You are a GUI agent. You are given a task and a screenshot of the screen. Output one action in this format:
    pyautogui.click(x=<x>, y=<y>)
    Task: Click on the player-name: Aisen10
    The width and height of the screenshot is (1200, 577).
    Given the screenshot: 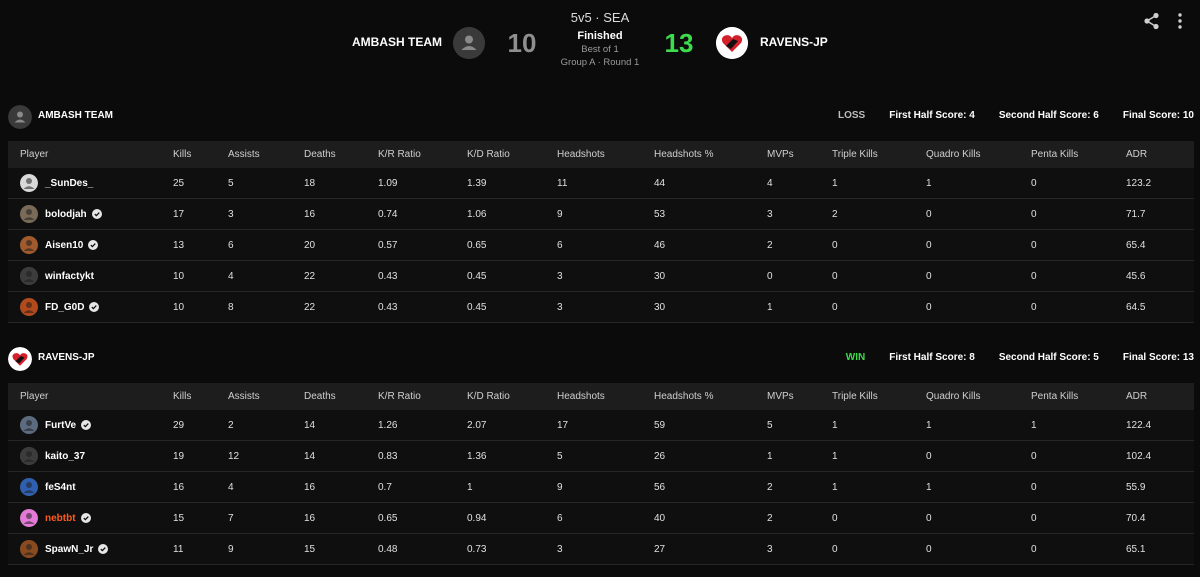 What is the action you would take?
    pyautogui.click(x=64, y=245)
    